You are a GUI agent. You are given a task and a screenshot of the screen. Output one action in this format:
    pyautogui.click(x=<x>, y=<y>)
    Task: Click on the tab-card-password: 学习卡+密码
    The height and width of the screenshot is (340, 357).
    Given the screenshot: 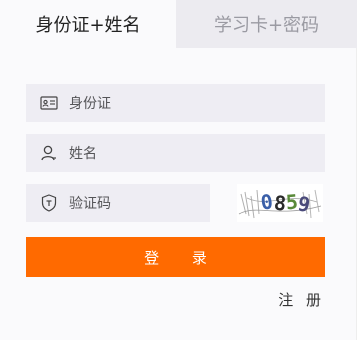 What is the action you would take?
    pyautogui.click(x=266, y=24)
    